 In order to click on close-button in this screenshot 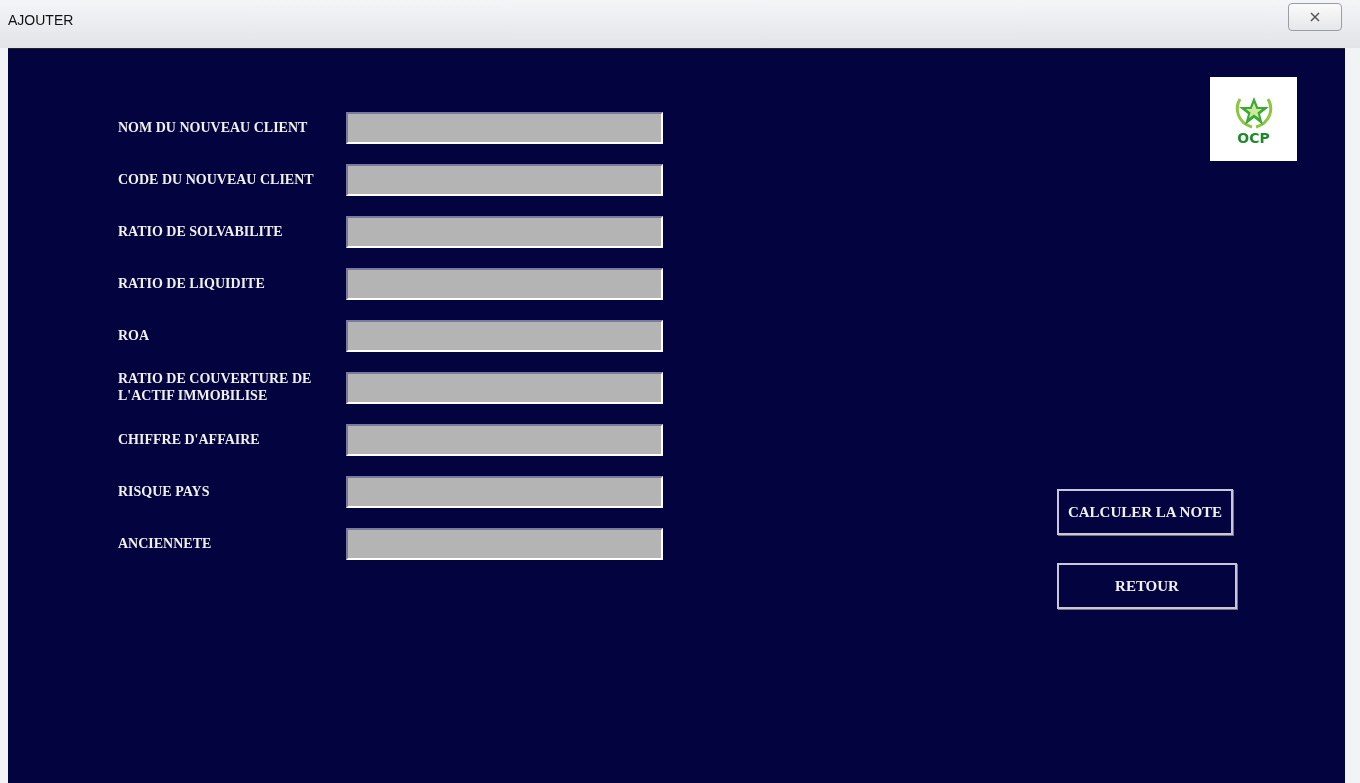, I will do `click(1315, 17)`.